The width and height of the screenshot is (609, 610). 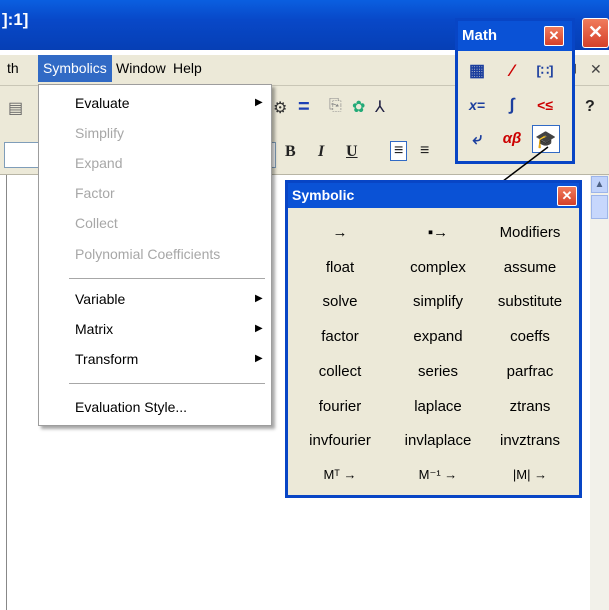 What do you see at coordinates (340, 233) in the screenshot?
I see `symbolic-evaluate-arrow-button: →` at bounding box center [340, 233].